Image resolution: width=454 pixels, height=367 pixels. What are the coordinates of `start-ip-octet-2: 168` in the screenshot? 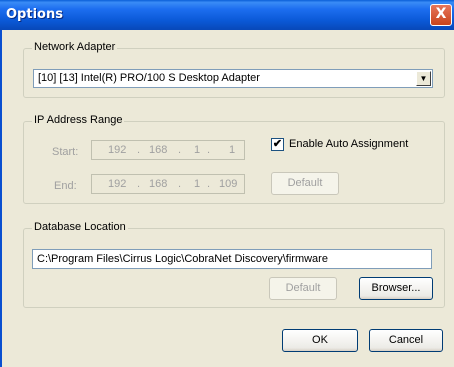 It's located at (158, 150).